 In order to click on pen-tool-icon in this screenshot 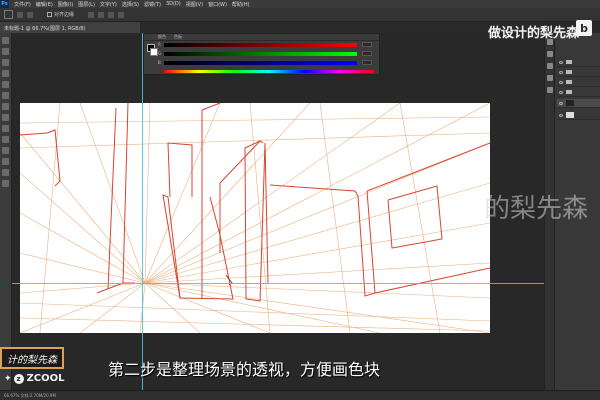, I will do `click(5, 150)`.